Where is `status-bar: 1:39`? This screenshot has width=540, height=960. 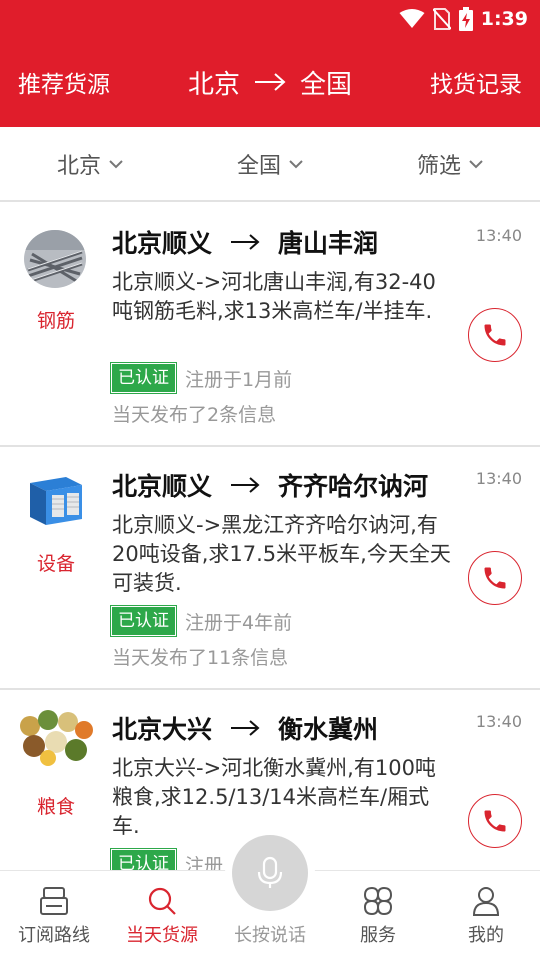
status-bar: 1:39 is located at coordinates (469, 19).